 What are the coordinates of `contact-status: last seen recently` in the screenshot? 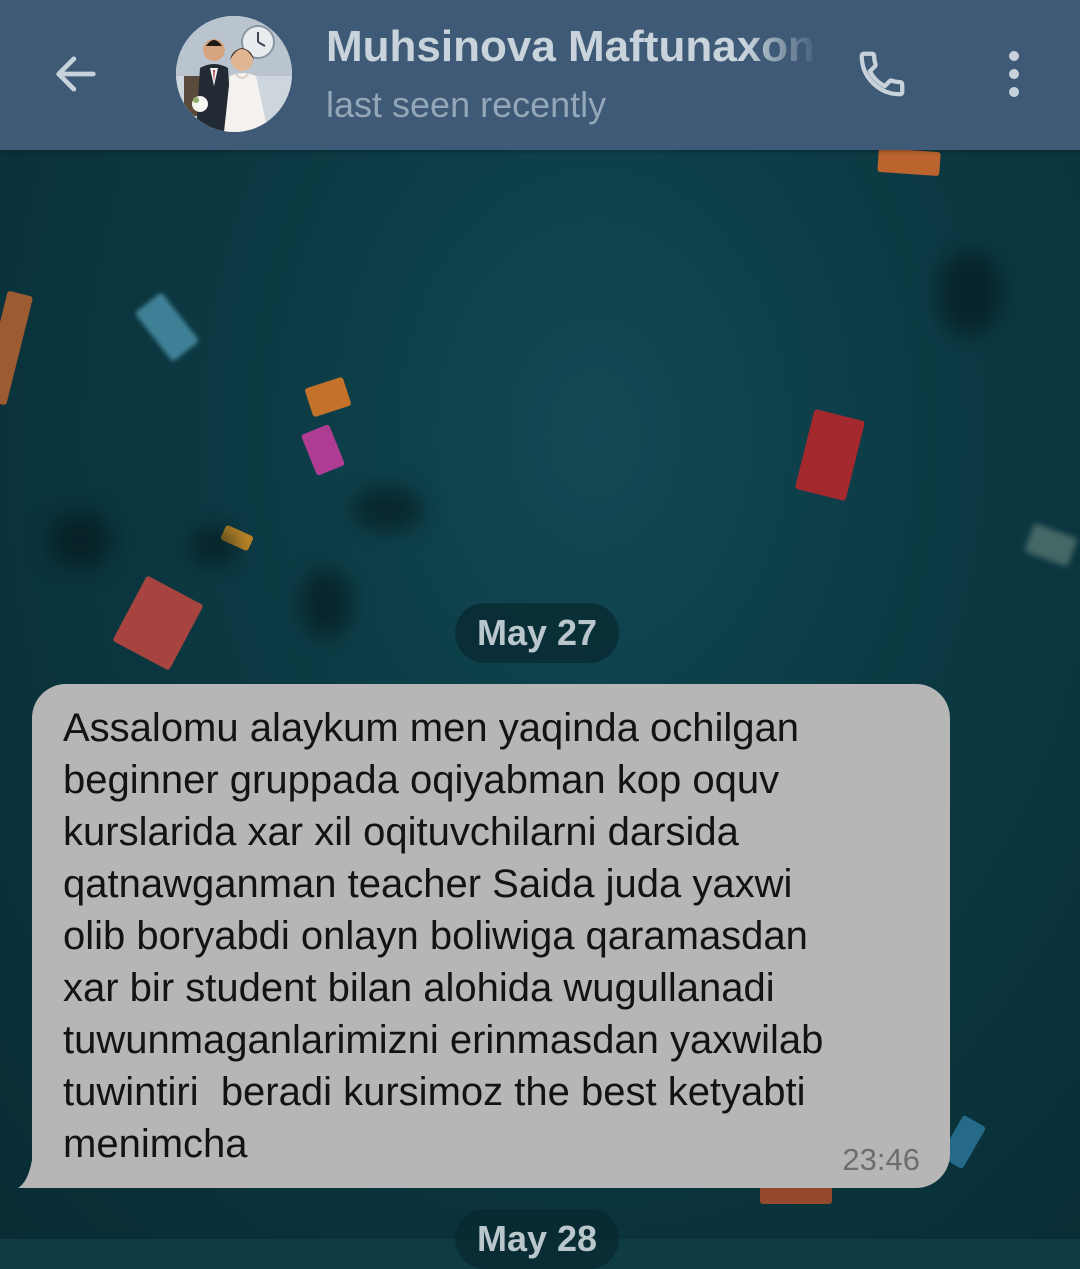 It's located at (466, 104).